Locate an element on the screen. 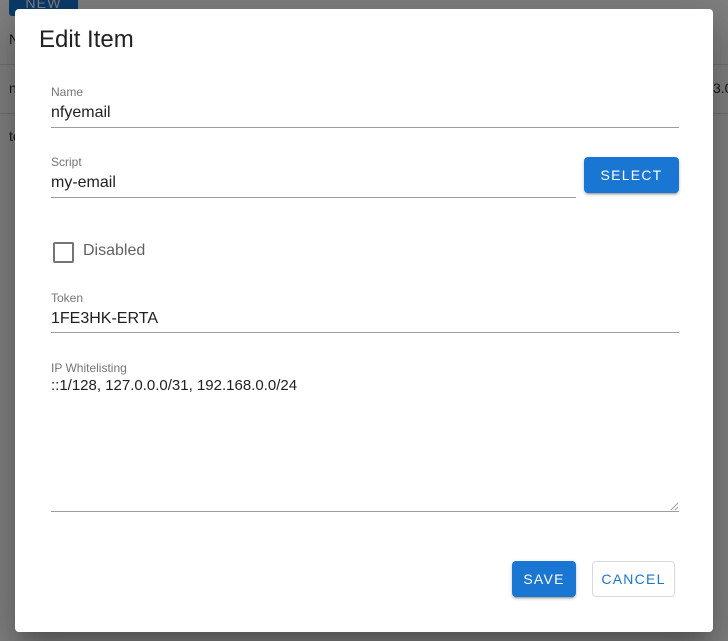 Image resolution: width=728 pixels, height=641 pixels. token-underline is located at coordinates (365, 332).